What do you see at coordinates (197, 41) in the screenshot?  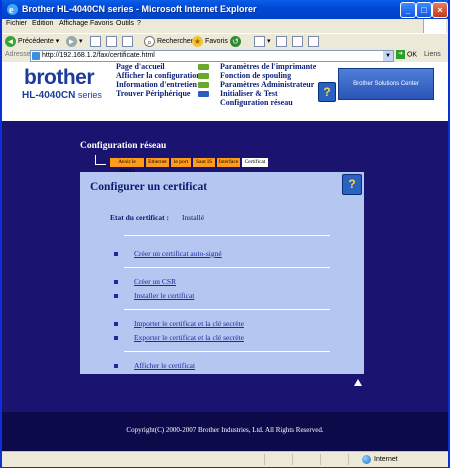 I see `star-icon: ★` at bounding box center [197, 41].